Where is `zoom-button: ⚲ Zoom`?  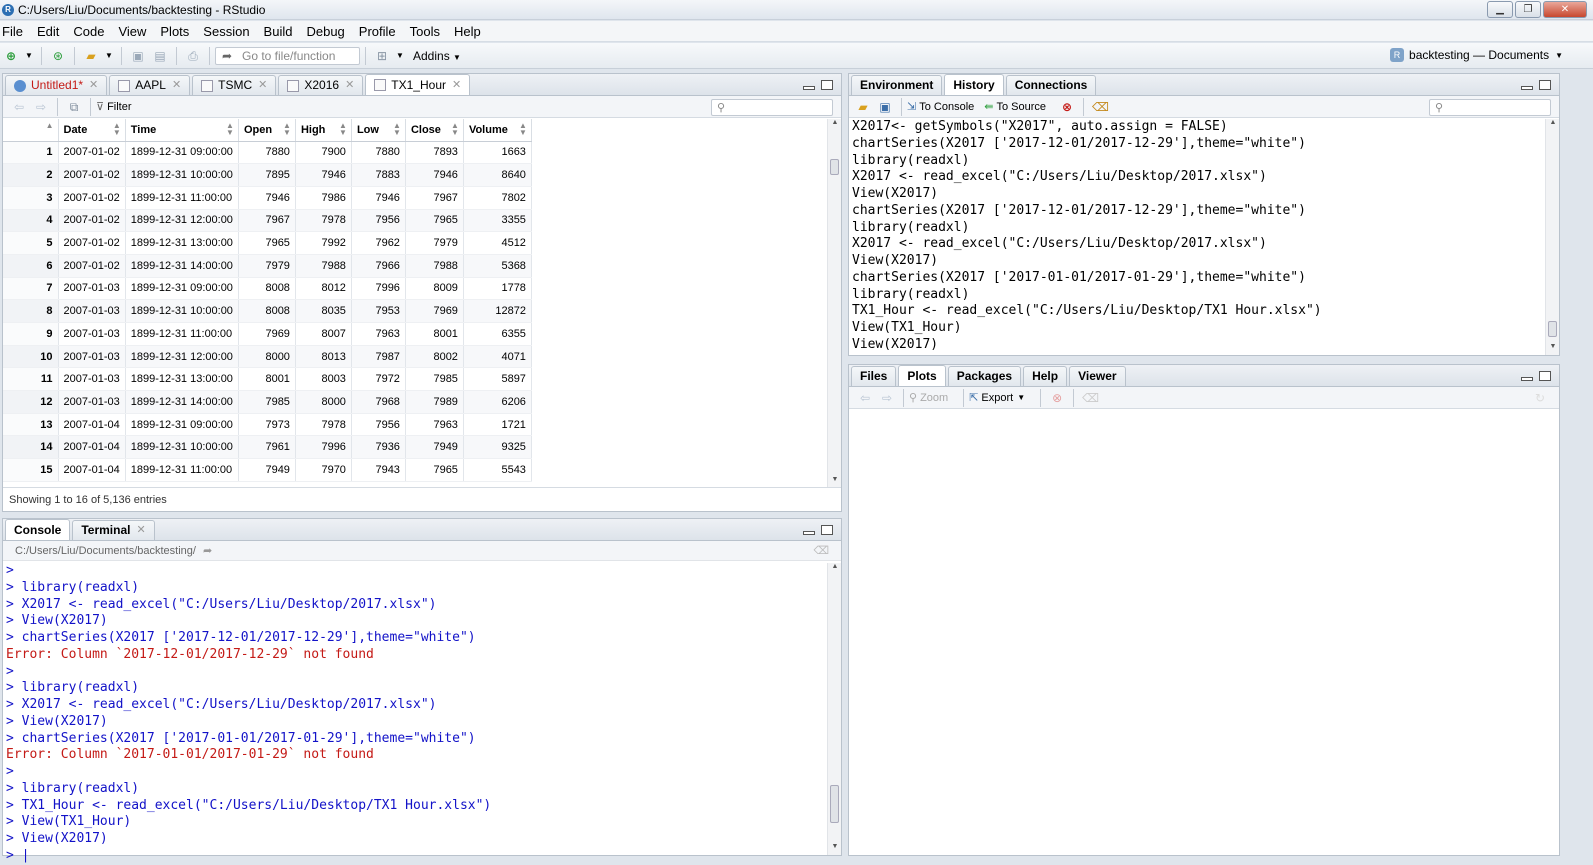
zoom-button: ⚲ Zoom is located at coordinates (928, 398).